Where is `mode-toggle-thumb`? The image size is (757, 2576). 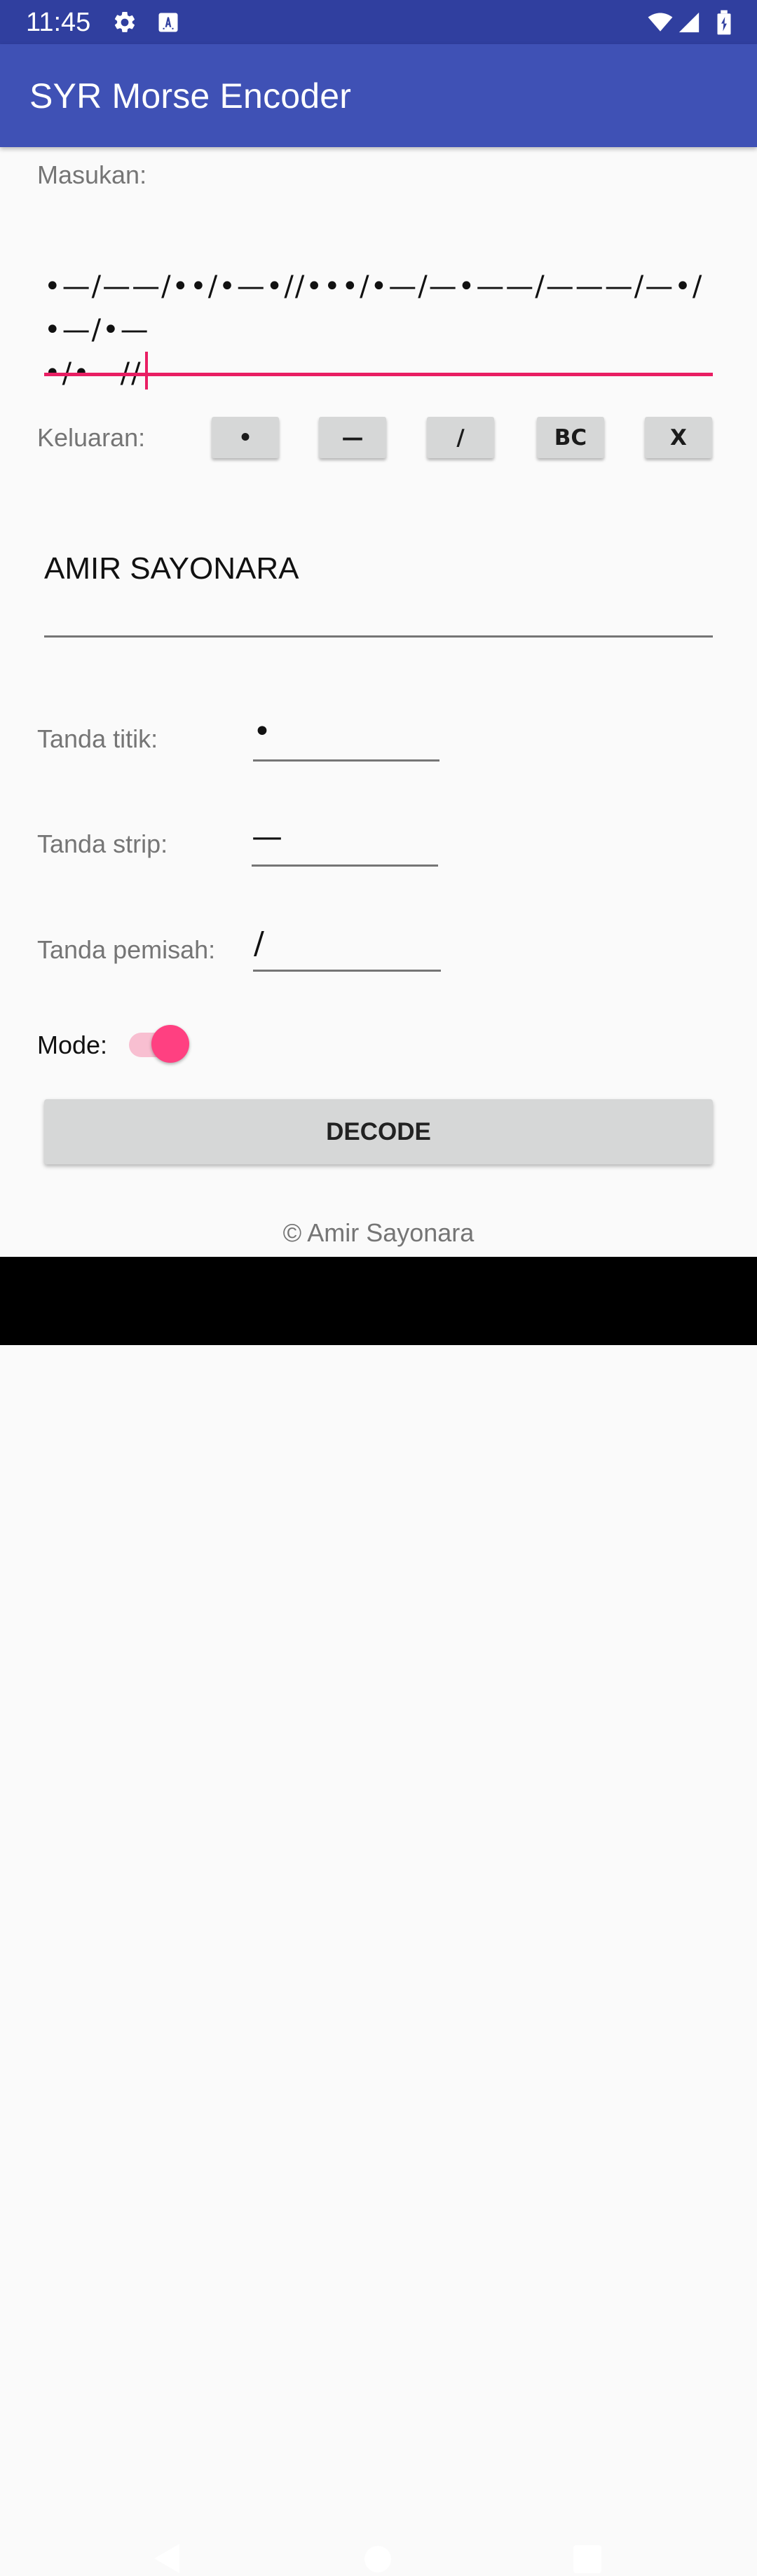 mode-toggle-thumb is located at coordinates (170, 1044).